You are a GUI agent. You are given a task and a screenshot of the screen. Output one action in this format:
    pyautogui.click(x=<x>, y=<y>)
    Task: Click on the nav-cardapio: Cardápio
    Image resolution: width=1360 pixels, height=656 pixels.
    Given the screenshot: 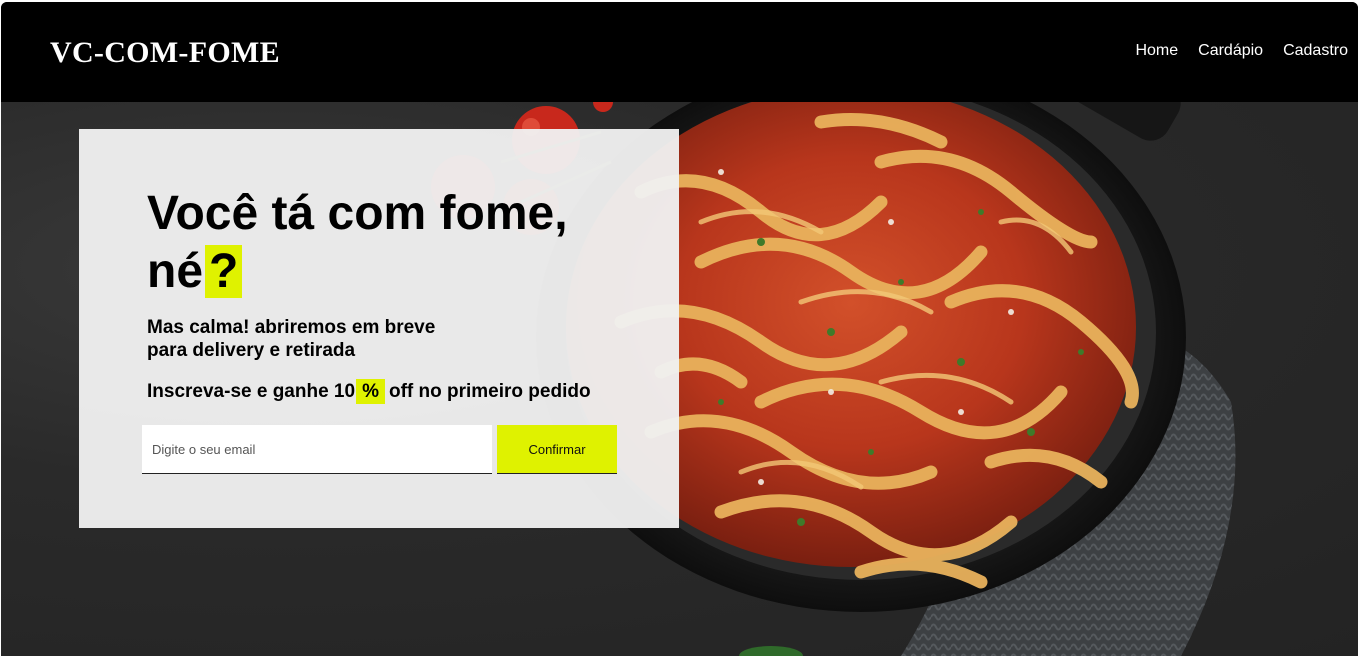 What is the action you would take?
    pyautogui.click(x=1230, y=51)
    